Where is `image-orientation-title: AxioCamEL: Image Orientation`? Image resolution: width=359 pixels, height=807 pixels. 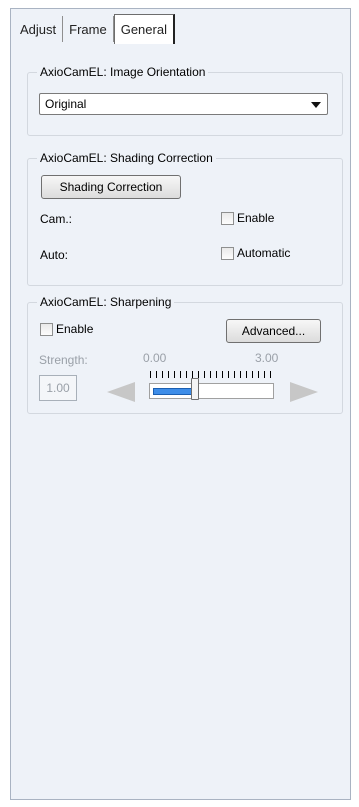 image-orientation-title: AxioCamEL: Image Orientation is located at coordinates (123, 72).